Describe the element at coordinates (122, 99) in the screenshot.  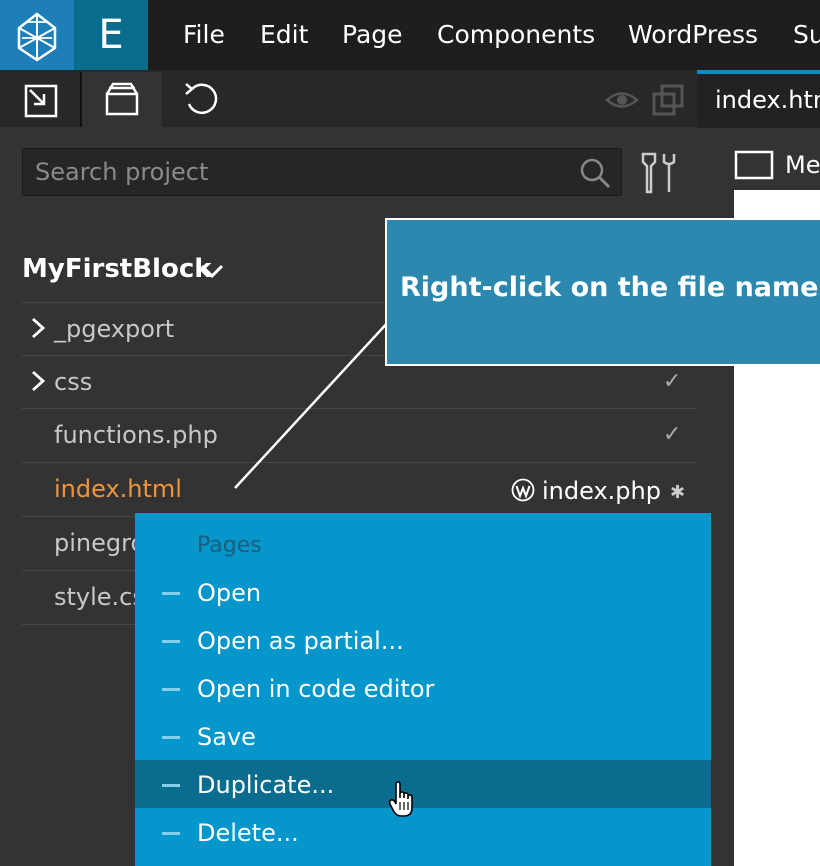
I see `open-folder-icon` at that location.